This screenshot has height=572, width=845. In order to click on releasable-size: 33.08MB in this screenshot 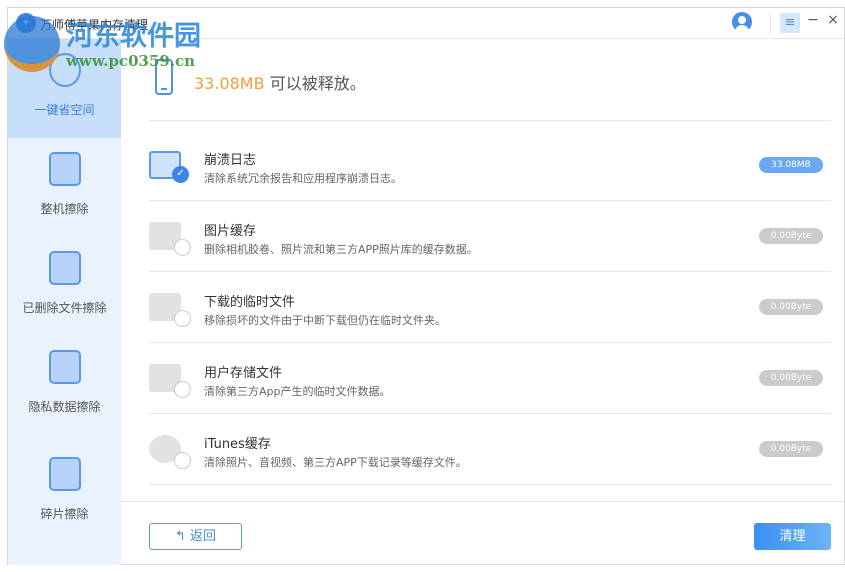, I will do `click(229, 83)`.